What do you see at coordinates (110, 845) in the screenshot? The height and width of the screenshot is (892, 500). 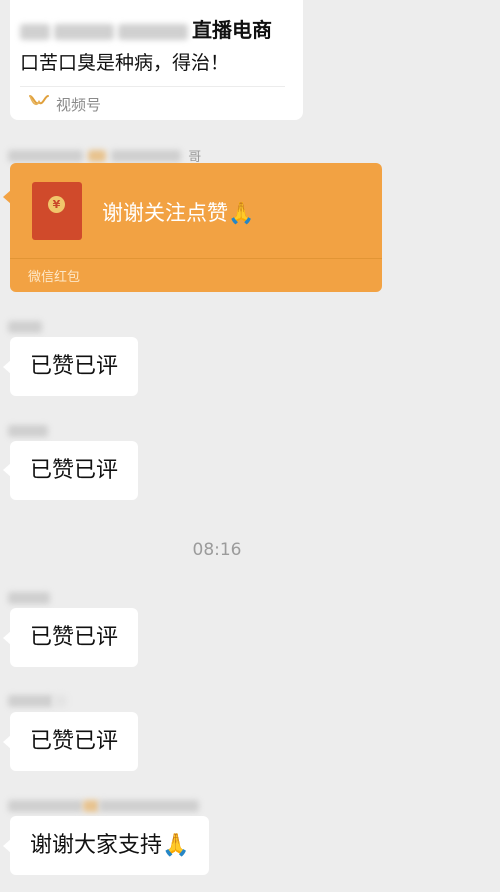 I see `message-bubble: 谢谢大家支持🙏` at bounding box center [110, 845].